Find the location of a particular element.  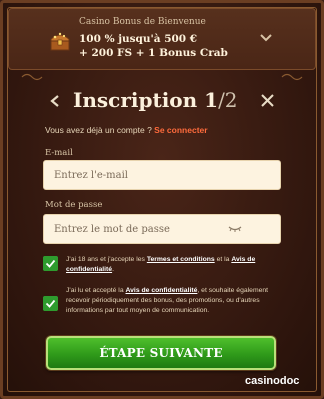

next-step-button: ÉTAPE SUIVANTE is located at coordinates (161, 353).